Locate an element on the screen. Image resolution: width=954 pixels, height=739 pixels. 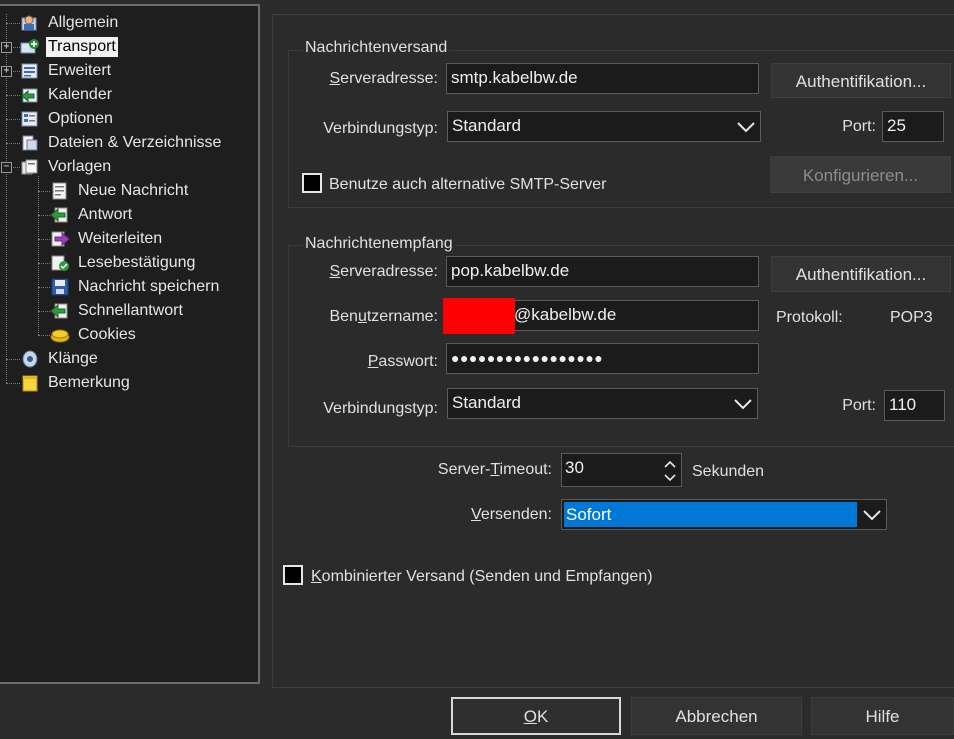
send-mode-value: Sofort is located at coordinates (710, 514).